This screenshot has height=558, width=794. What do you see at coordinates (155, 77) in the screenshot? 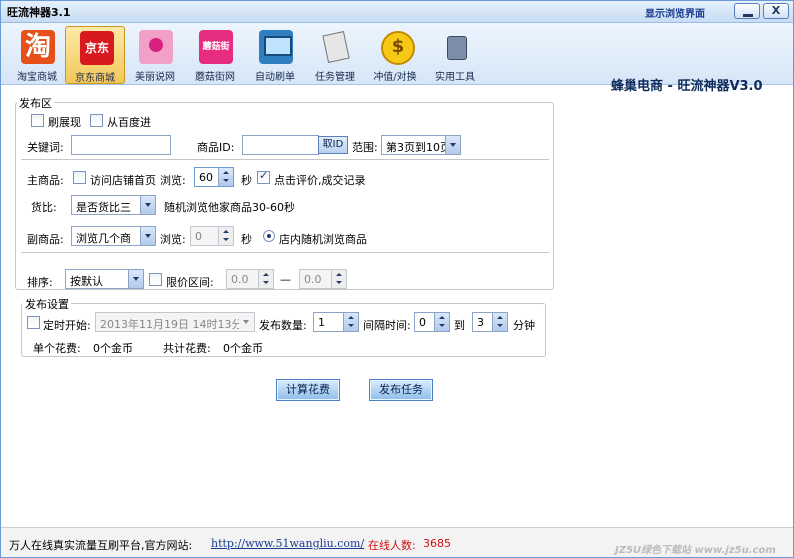
I see `ribbon-label: 美丽说网` at bounding box center [155, 77].